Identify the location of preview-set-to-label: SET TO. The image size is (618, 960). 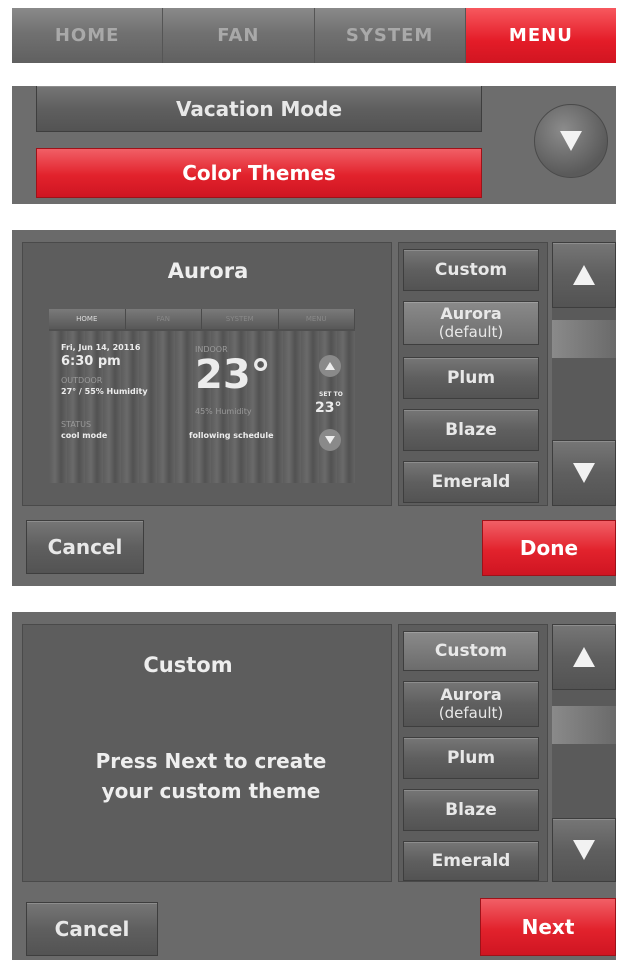
(331, 394).